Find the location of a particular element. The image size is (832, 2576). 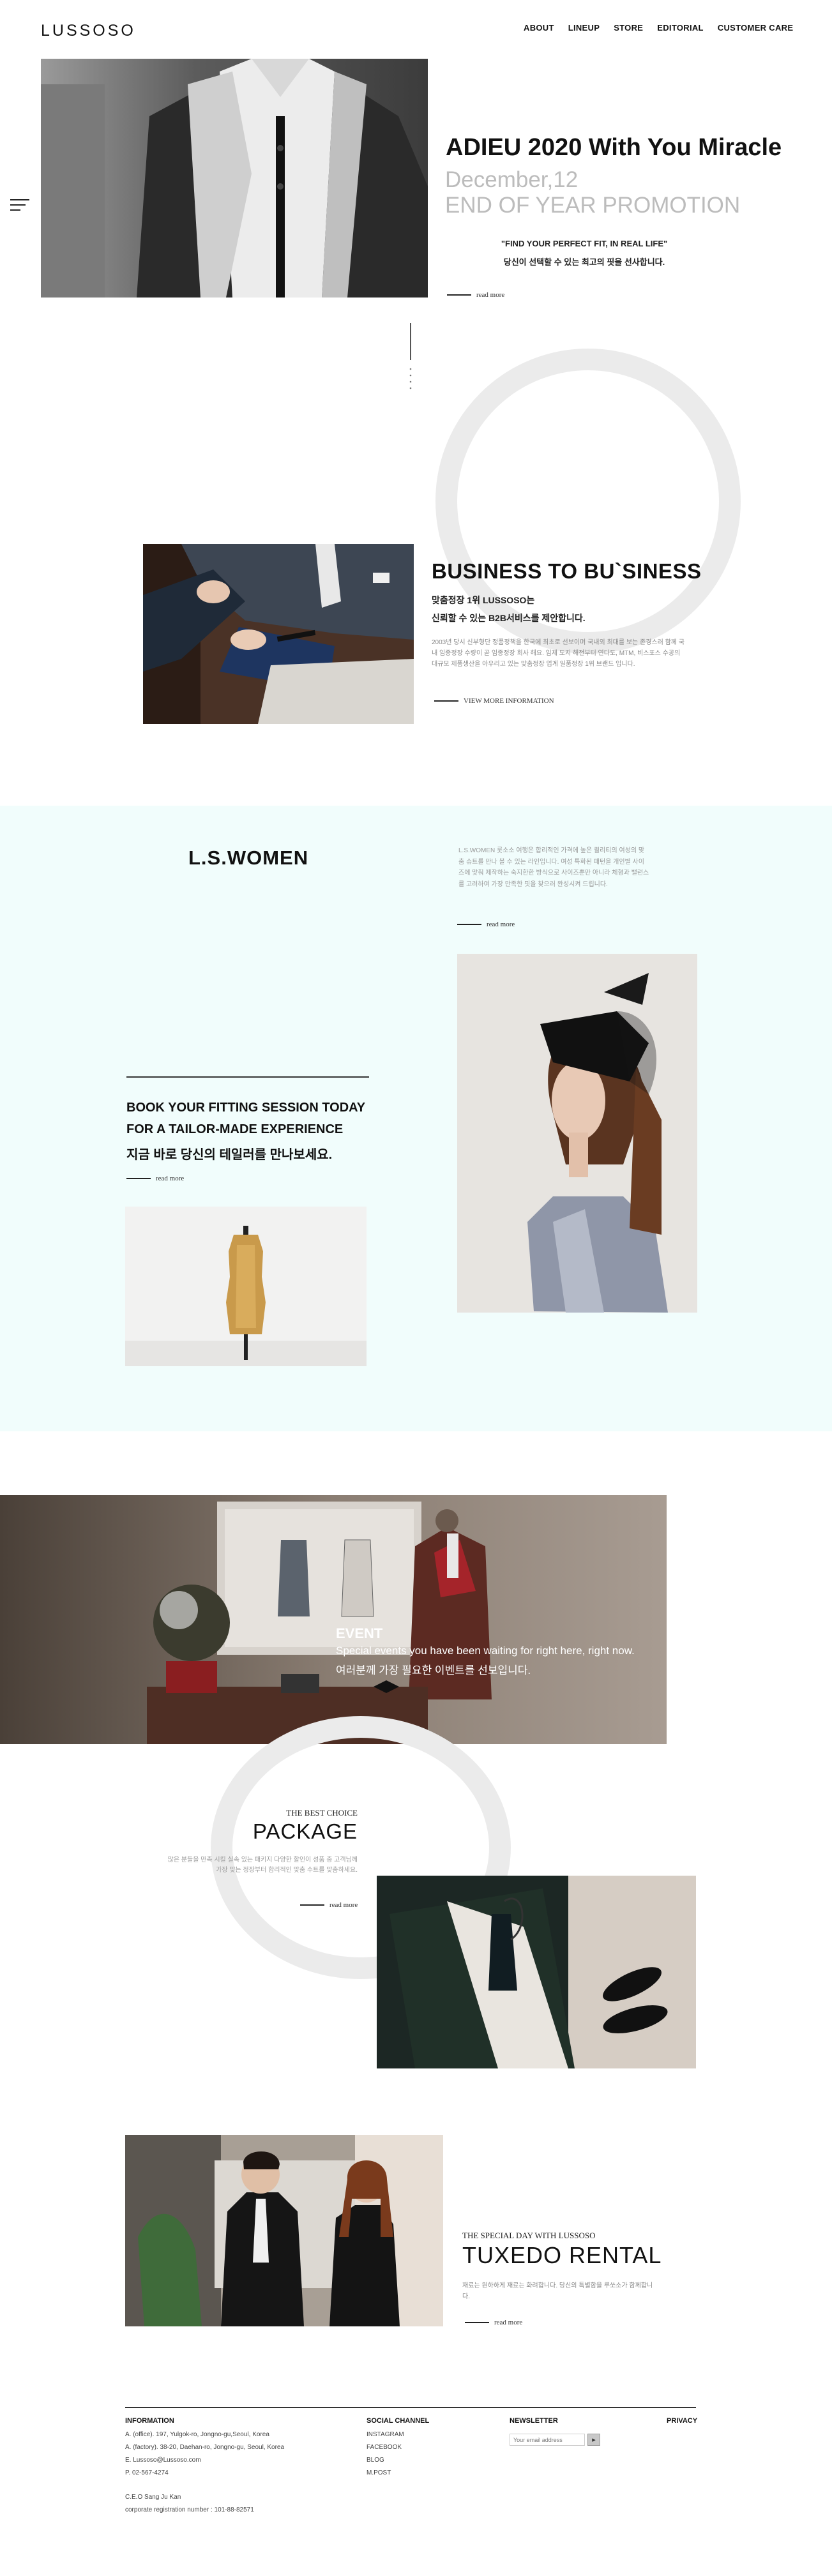

women-portrait-photo is located at coordinates (577, 1133).